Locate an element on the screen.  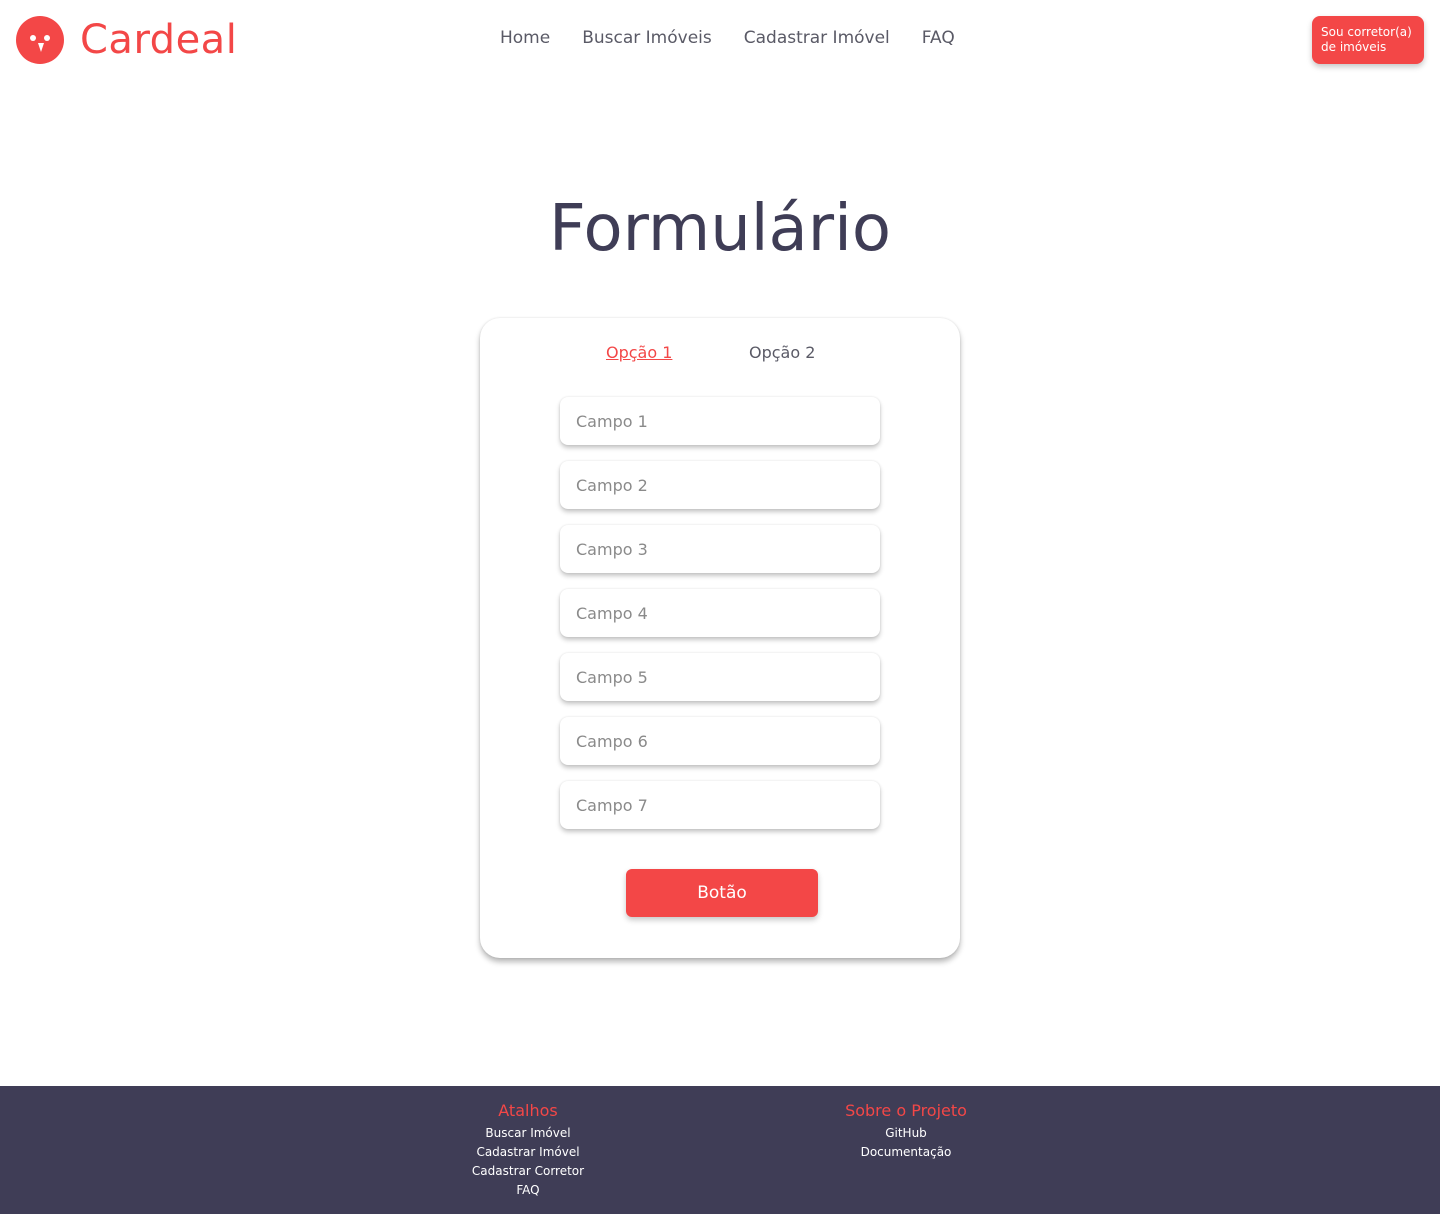
footer-about: Sobre o Projeto GitHub Documentação is located at coordinates (906, 1131).